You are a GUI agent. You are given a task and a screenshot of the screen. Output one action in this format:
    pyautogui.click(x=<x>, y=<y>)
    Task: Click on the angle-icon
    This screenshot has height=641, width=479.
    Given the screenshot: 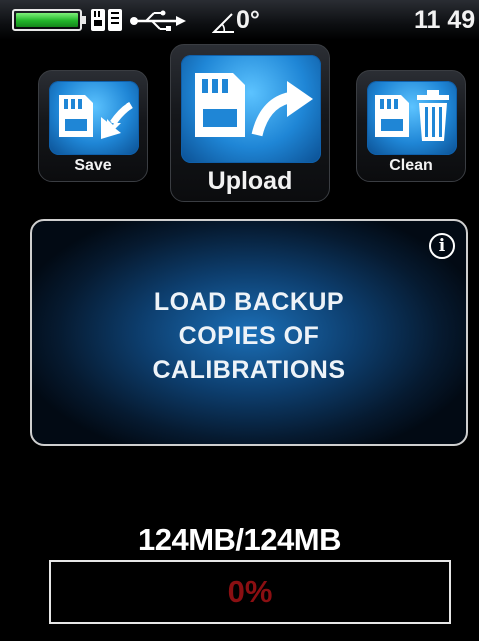 What is the action you would take?
    pyautogui.click(x=223, y=23)
    